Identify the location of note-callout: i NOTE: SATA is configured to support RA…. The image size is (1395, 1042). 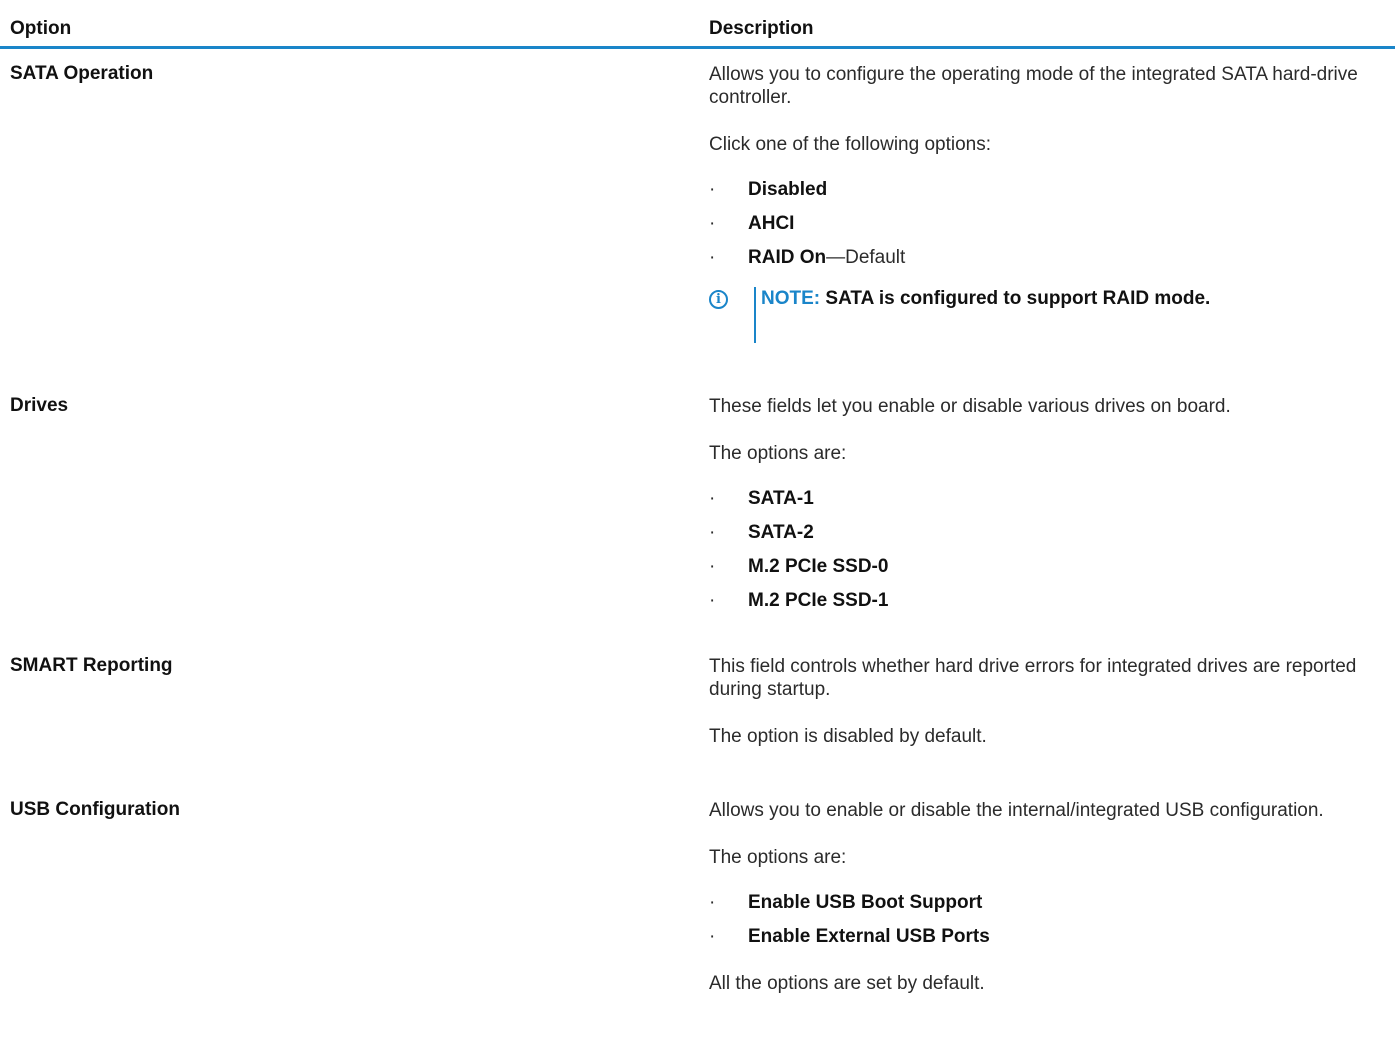
(1048, 315).